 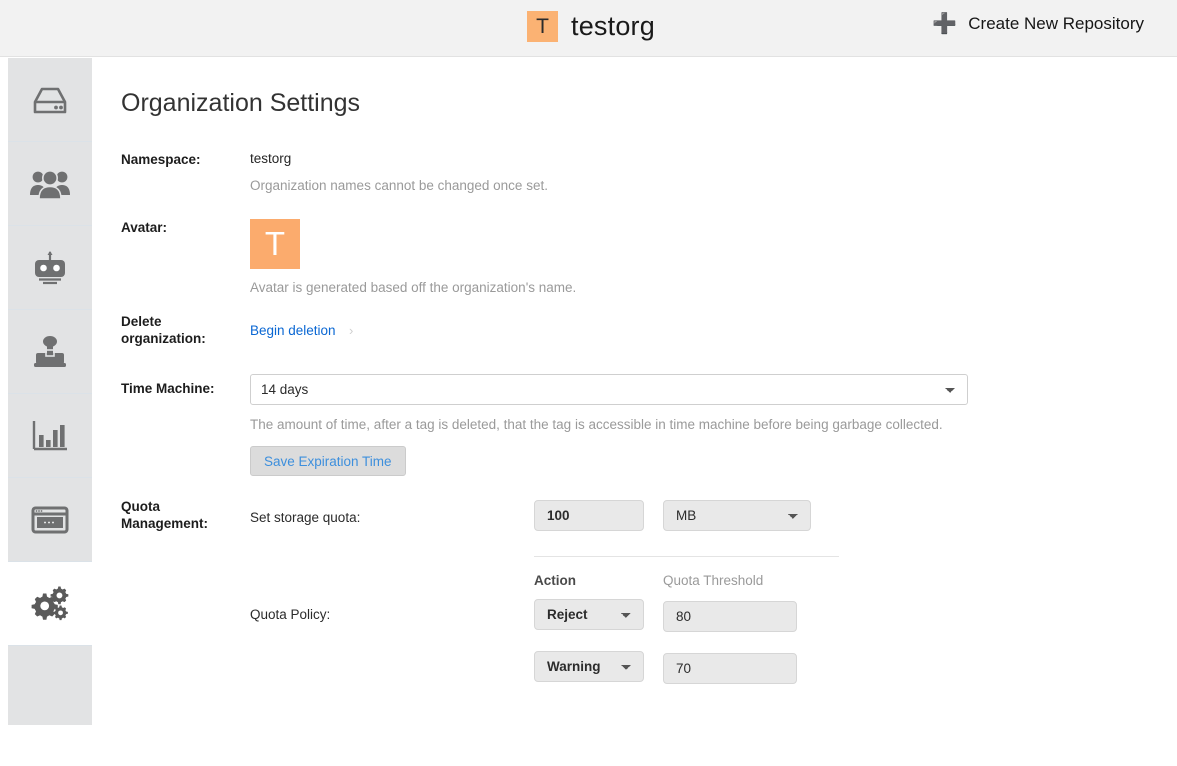 I want to click on storage-quota-unit-select: MB, so click(x=737, y=515).